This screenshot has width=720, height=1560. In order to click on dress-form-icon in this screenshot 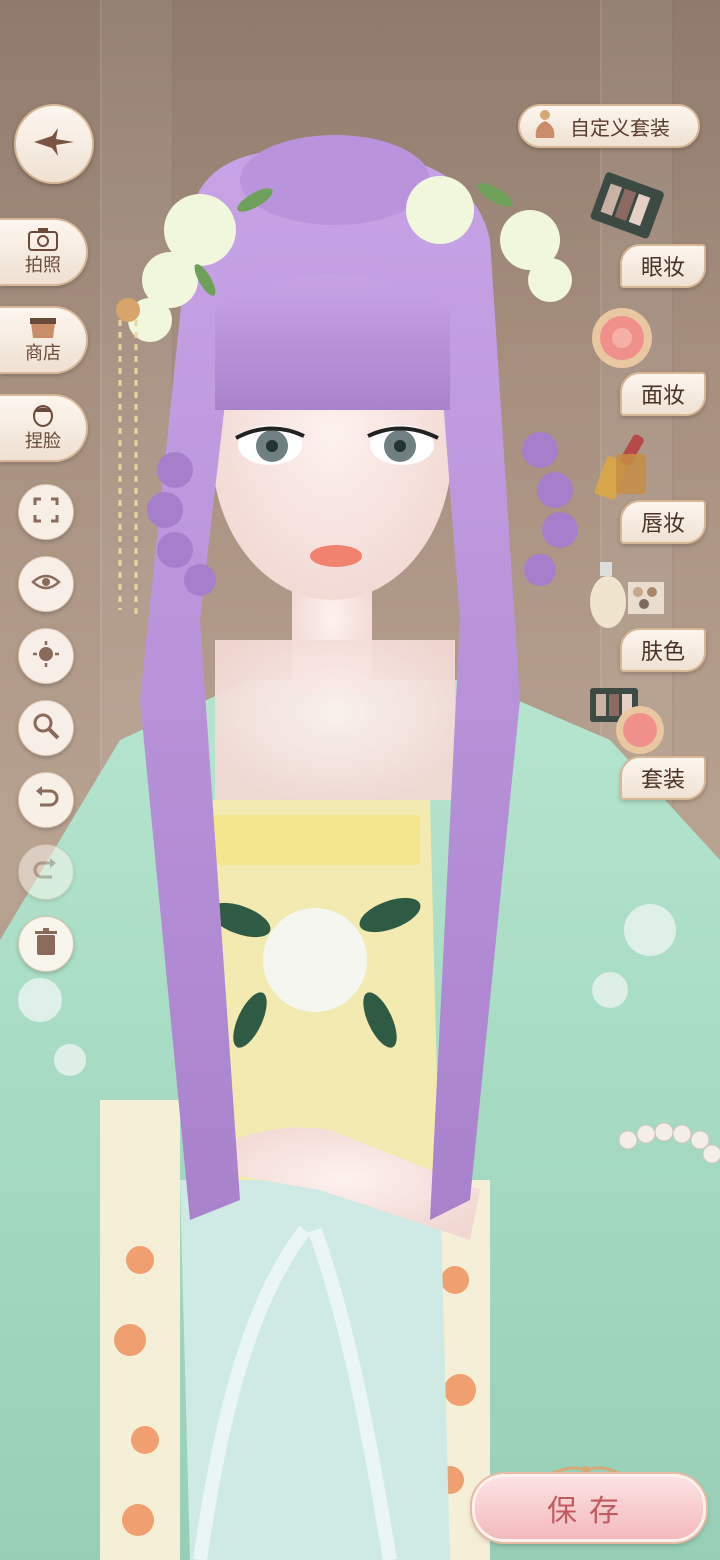, I will do `click(545, 126)`.